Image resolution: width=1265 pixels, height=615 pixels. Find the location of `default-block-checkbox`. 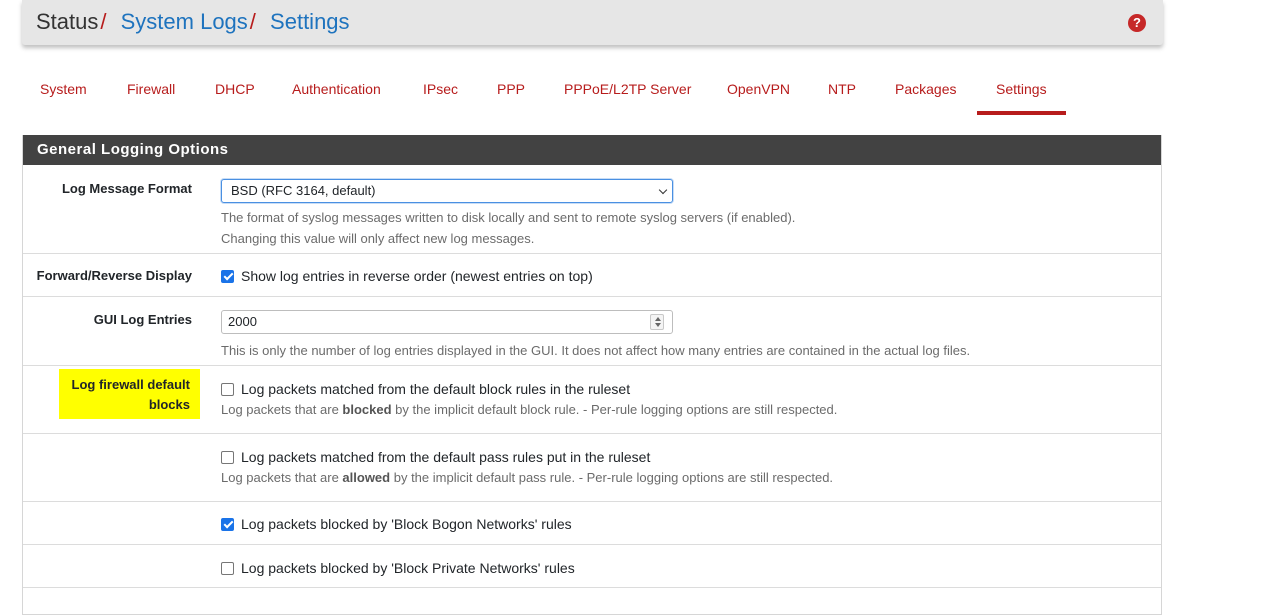

default-block-checkbox is located at coordinates (227, 389).